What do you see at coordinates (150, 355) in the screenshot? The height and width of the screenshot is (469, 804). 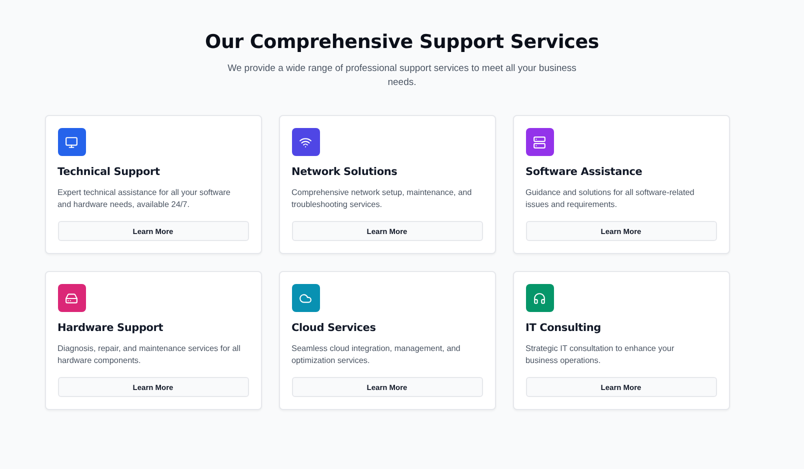 I see `service-description: Diagnosis, repair, and maintenance services for all hardware components.` at bounding box center [150, 355].